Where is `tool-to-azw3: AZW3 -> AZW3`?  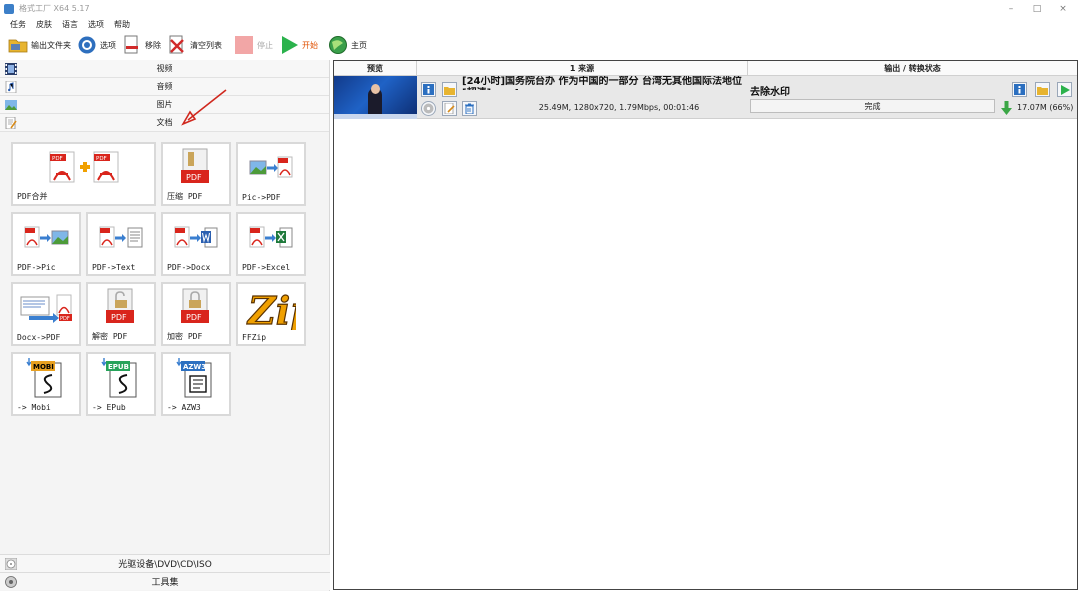
tool-to-azw3: AZW3 -> AZW3 is located at coordinates (196, 384).